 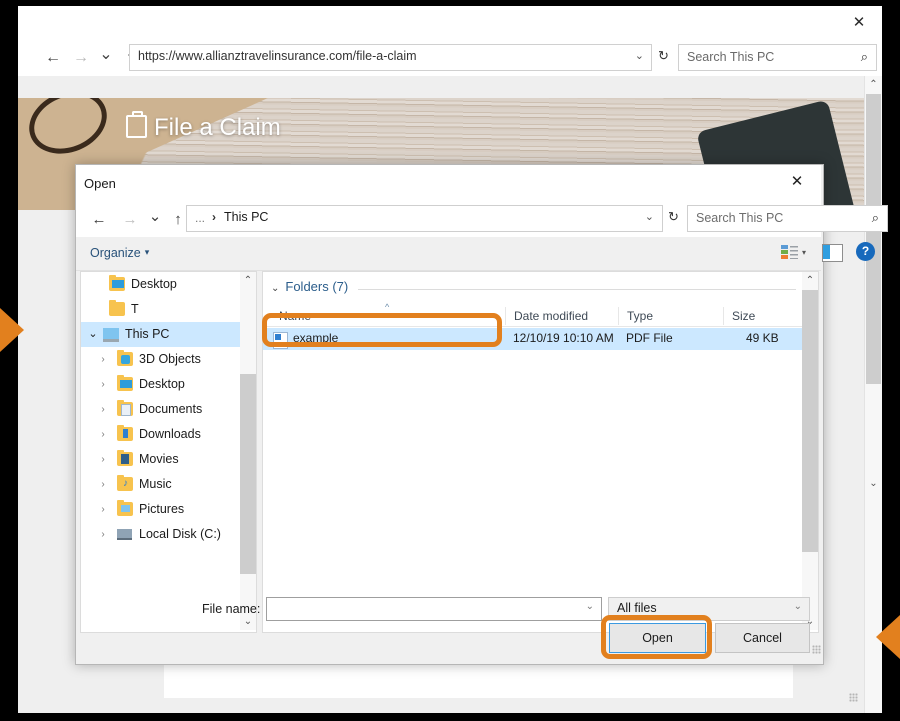 What do you see at coordinates (390, 316) in the screenshot?
I see `column-header-name: Name` at bounding box center [390, 316].